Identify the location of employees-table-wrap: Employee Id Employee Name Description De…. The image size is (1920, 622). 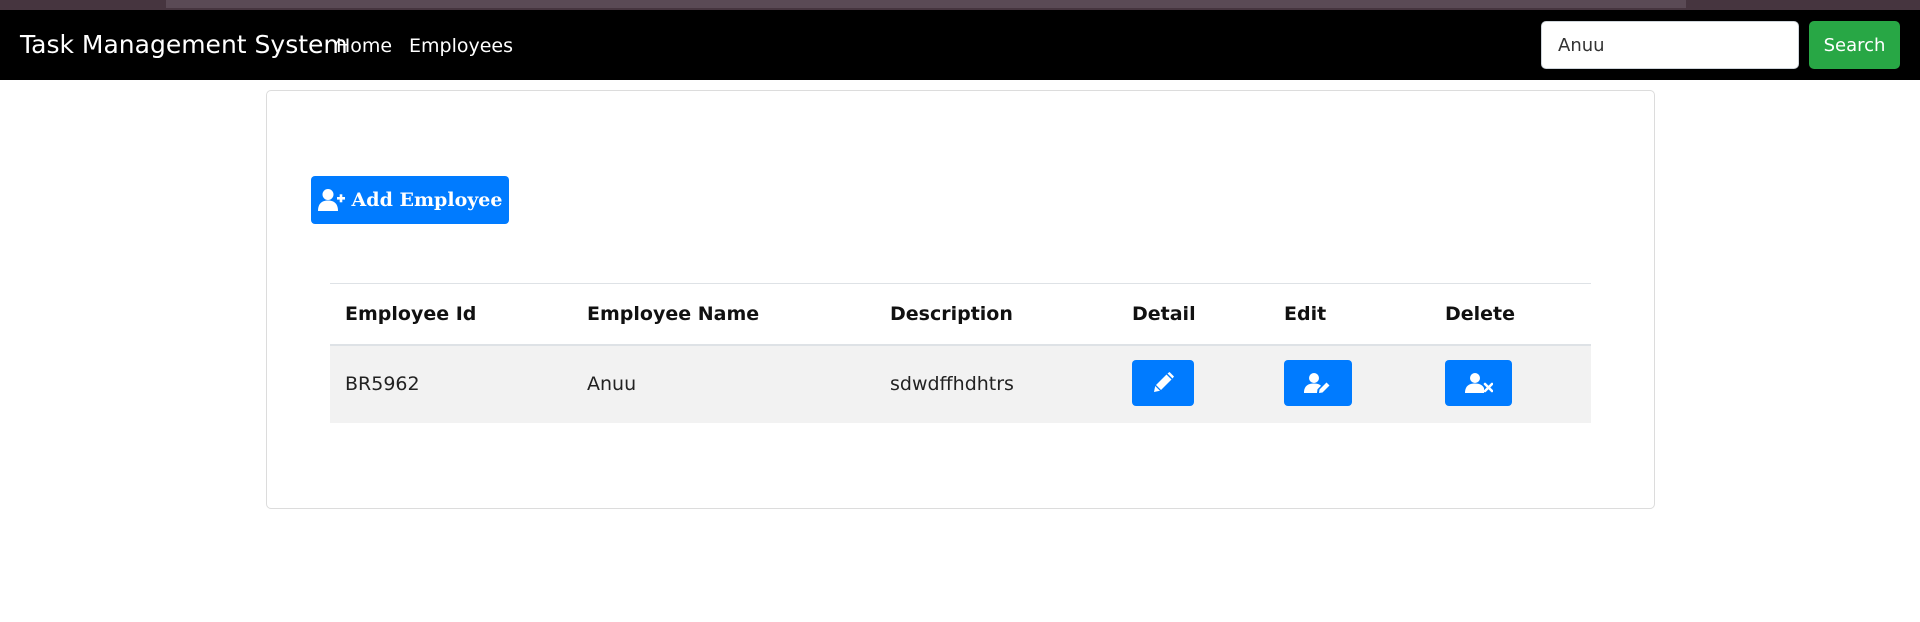
(960, 353).